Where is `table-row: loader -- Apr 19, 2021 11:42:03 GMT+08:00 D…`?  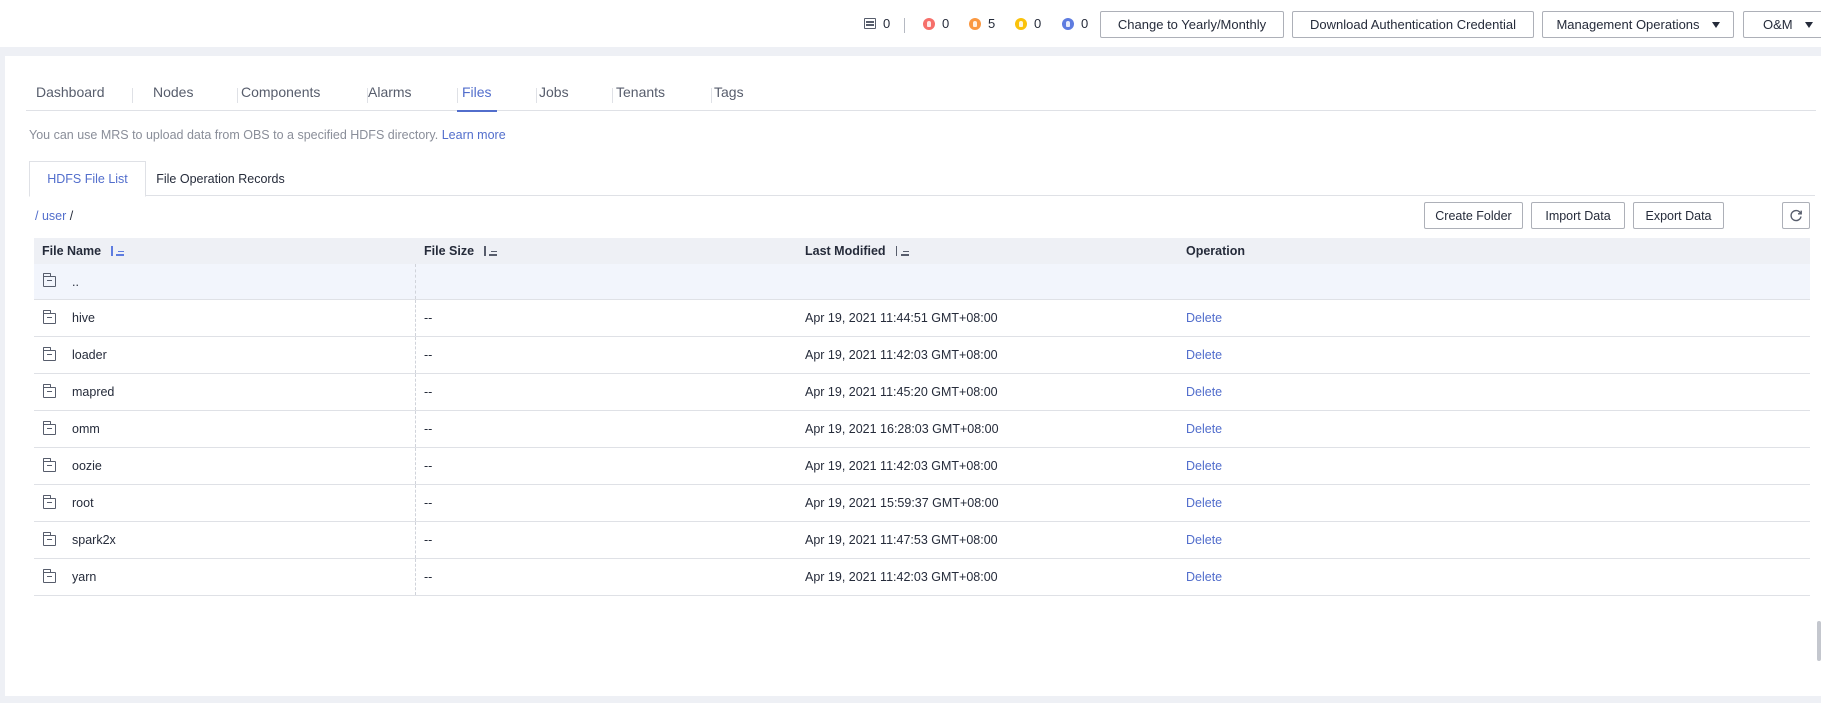 table-row: loader -- Apr 19, 2021 11:42:03 GMT+08:00 D… is located at coordinates (922, 355).